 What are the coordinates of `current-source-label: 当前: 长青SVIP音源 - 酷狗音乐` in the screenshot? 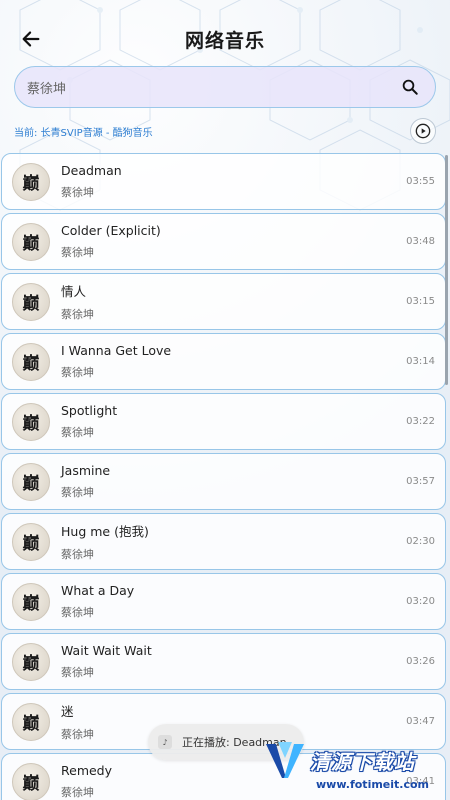 It's located at (83, 131).